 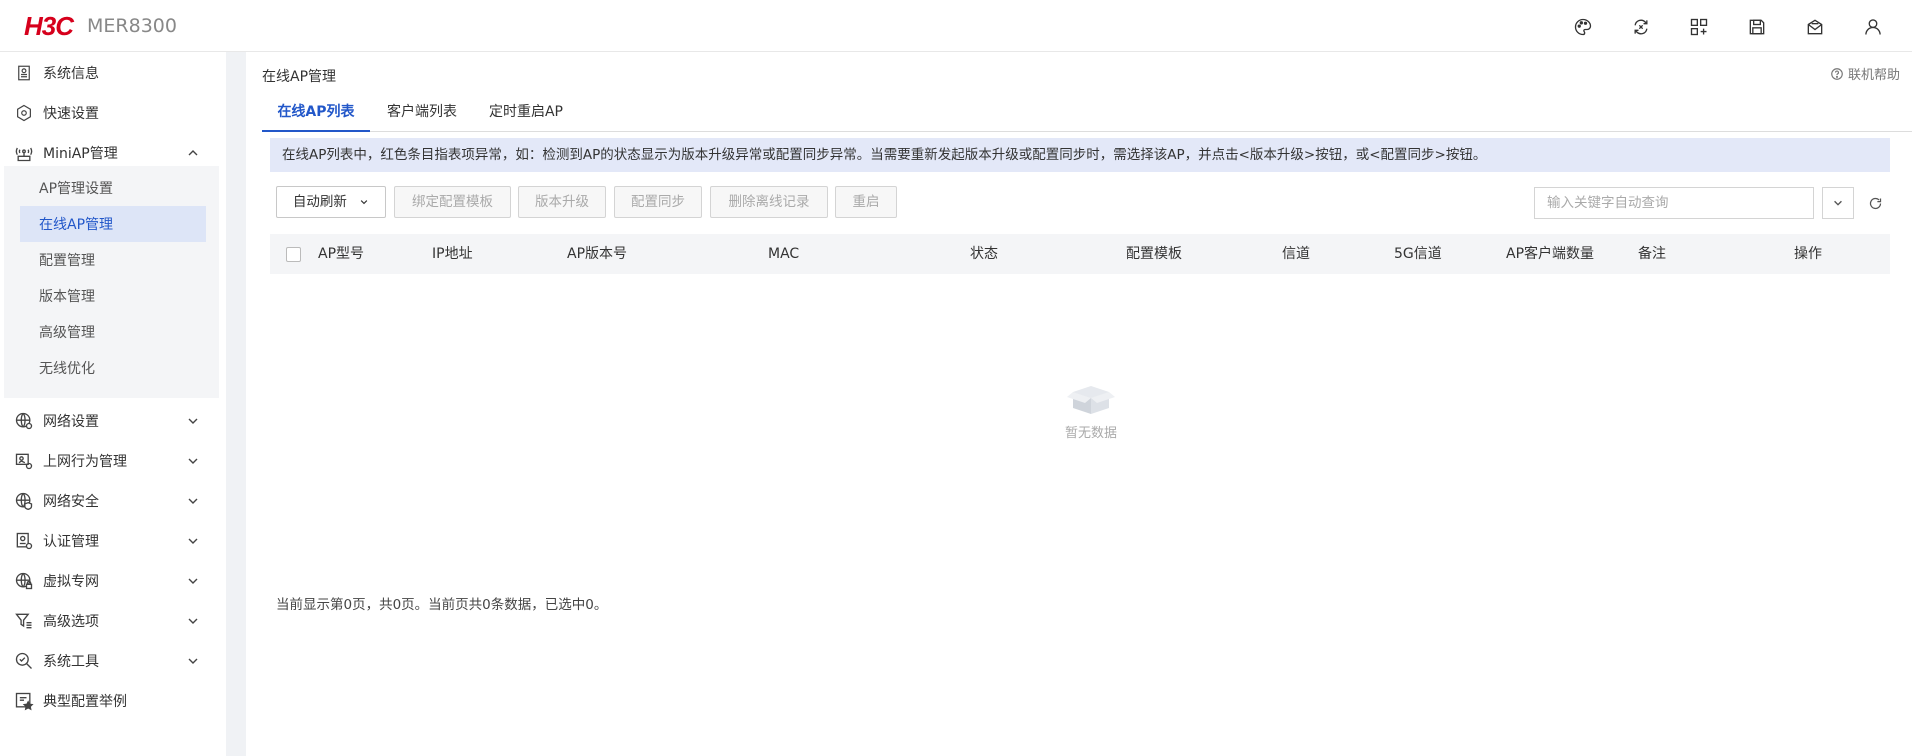 I want to click on submenu-item-version: 版本管理, so click(x=113, y=296).